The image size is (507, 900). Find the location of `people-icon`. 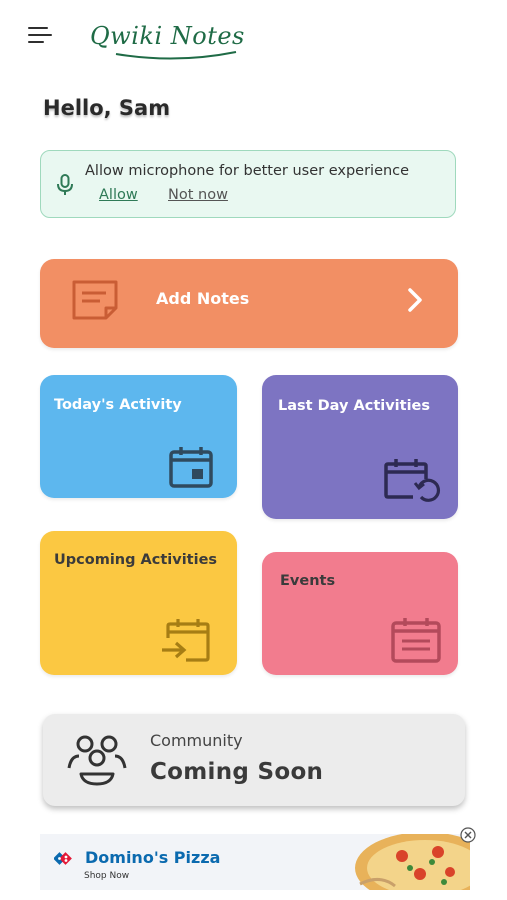

people-icon is located at coordinates (97, 760).